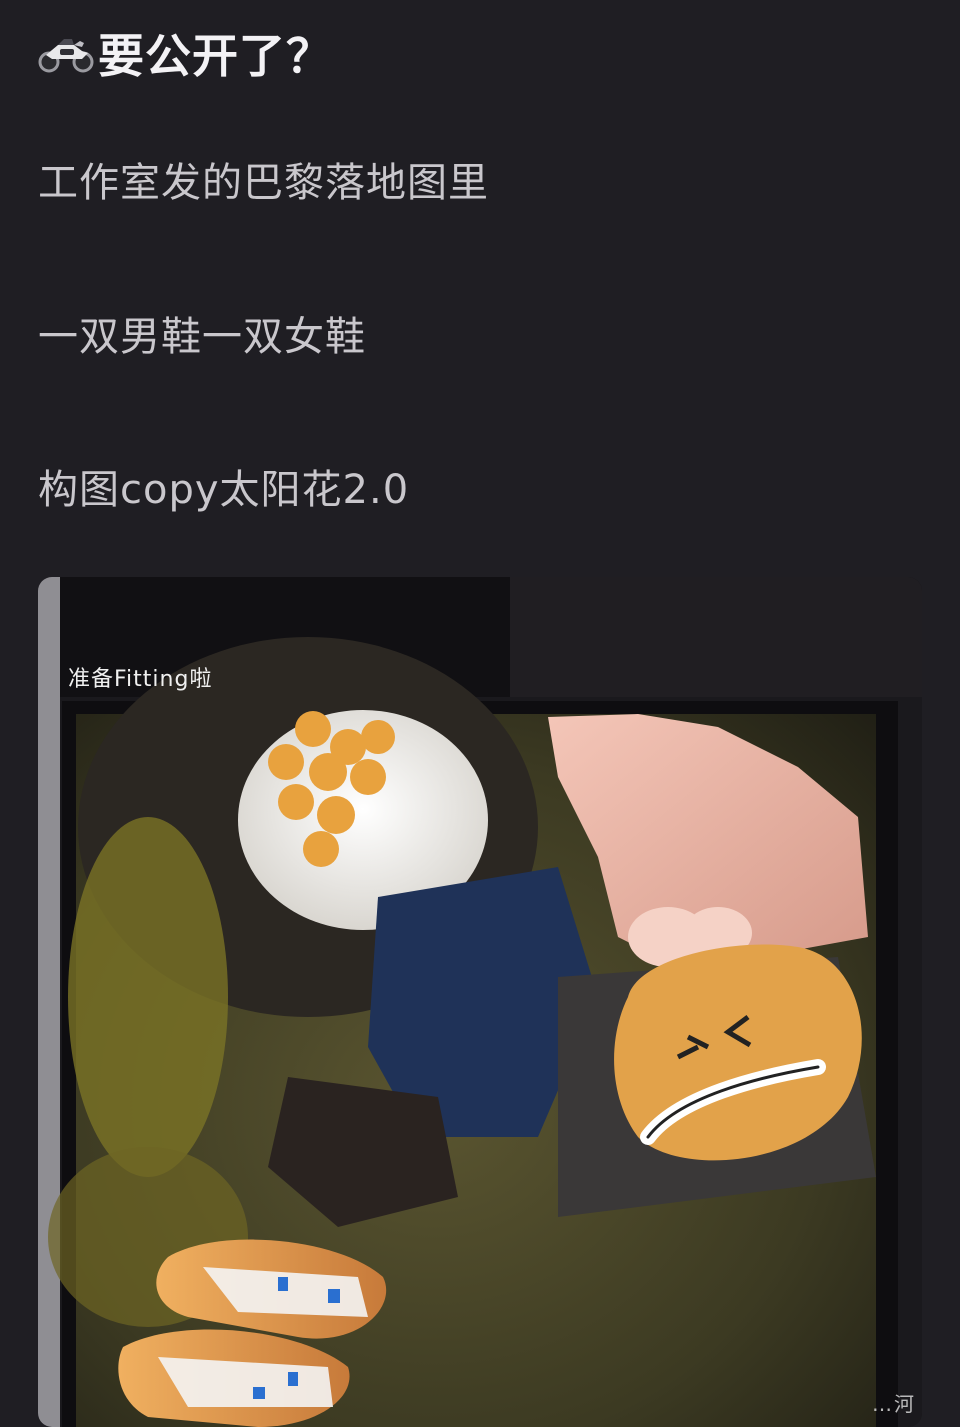 This screenshot has height=1427, width=960. Describe the element at coordinates (894, 1404) in the screenshot. I see `watermark: …河` at that location.